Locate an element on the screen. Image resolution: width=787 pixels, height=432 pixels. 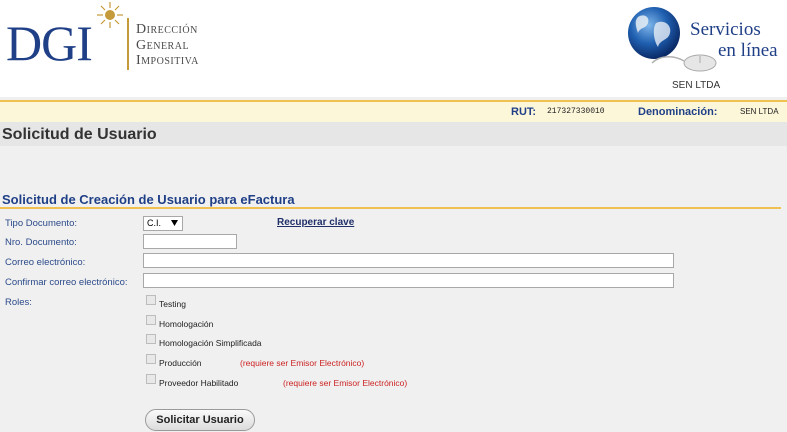
logo-text: Dirección General Impositiva is located at coordinates (167, 45).